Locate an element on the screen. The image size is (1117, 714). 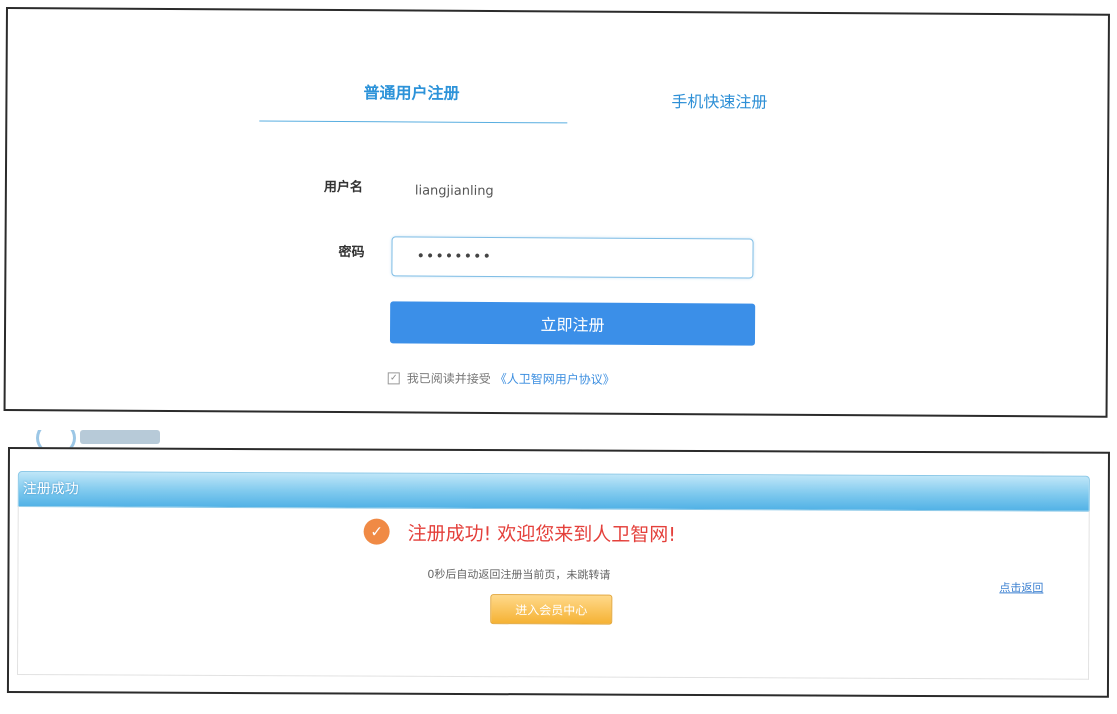
checkmark-icon: ✓ is located at coordinates (376, 531).